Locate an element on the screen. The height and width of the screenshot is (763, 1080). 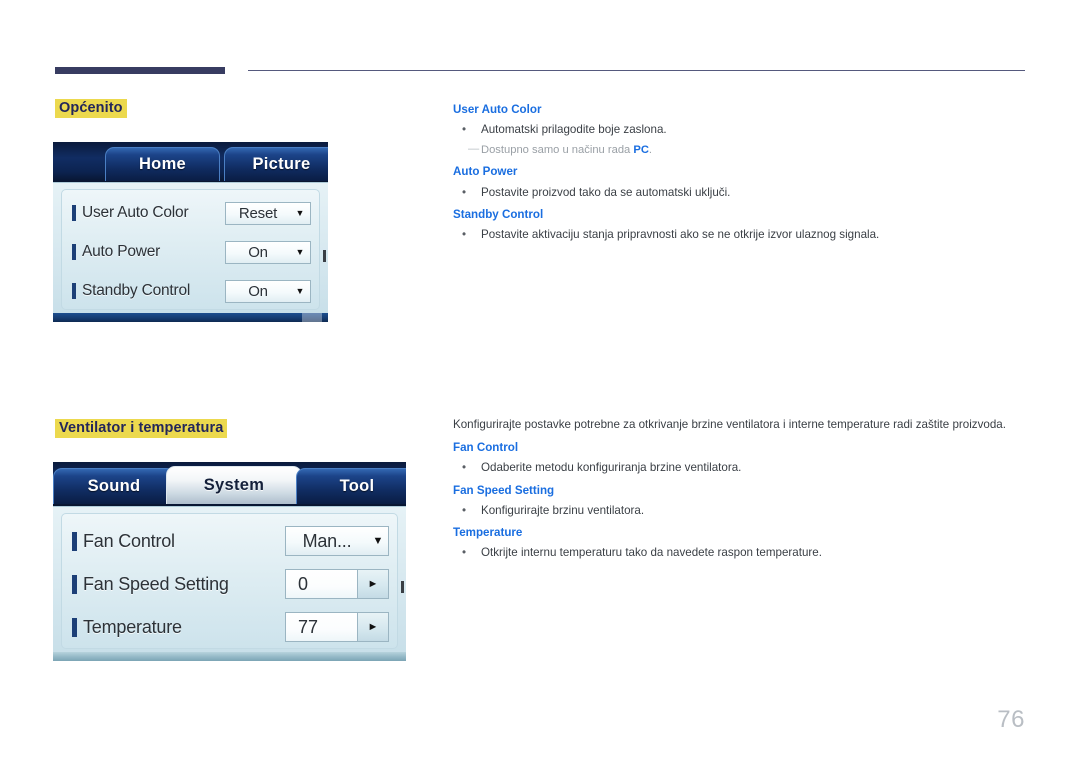
stepper-temperature: 77 ► is located at coordinates (337, 627).